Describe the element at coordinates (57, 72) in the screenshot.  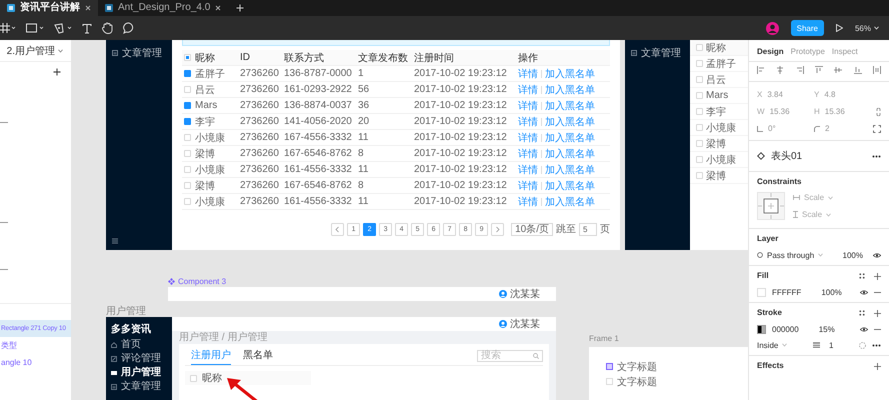
I see `add-icon` at that location.